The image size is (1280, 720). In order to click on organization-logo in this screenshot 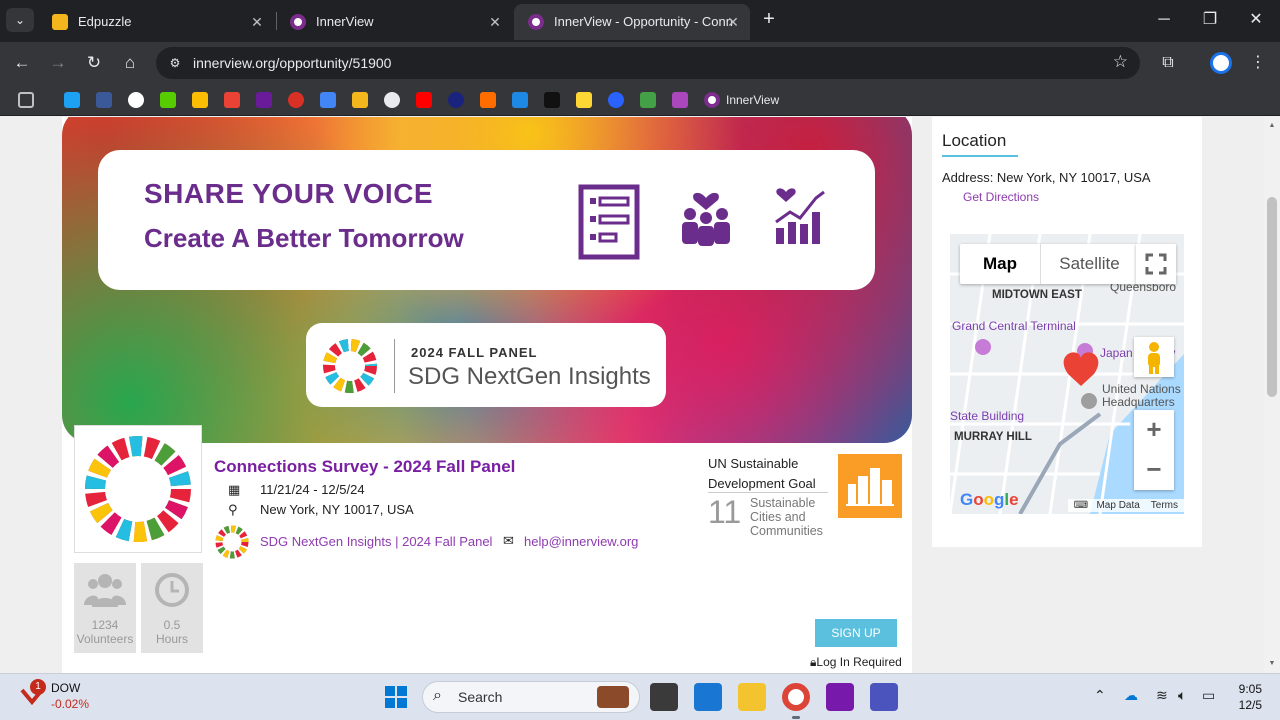, I will do `click(138, 489)`.